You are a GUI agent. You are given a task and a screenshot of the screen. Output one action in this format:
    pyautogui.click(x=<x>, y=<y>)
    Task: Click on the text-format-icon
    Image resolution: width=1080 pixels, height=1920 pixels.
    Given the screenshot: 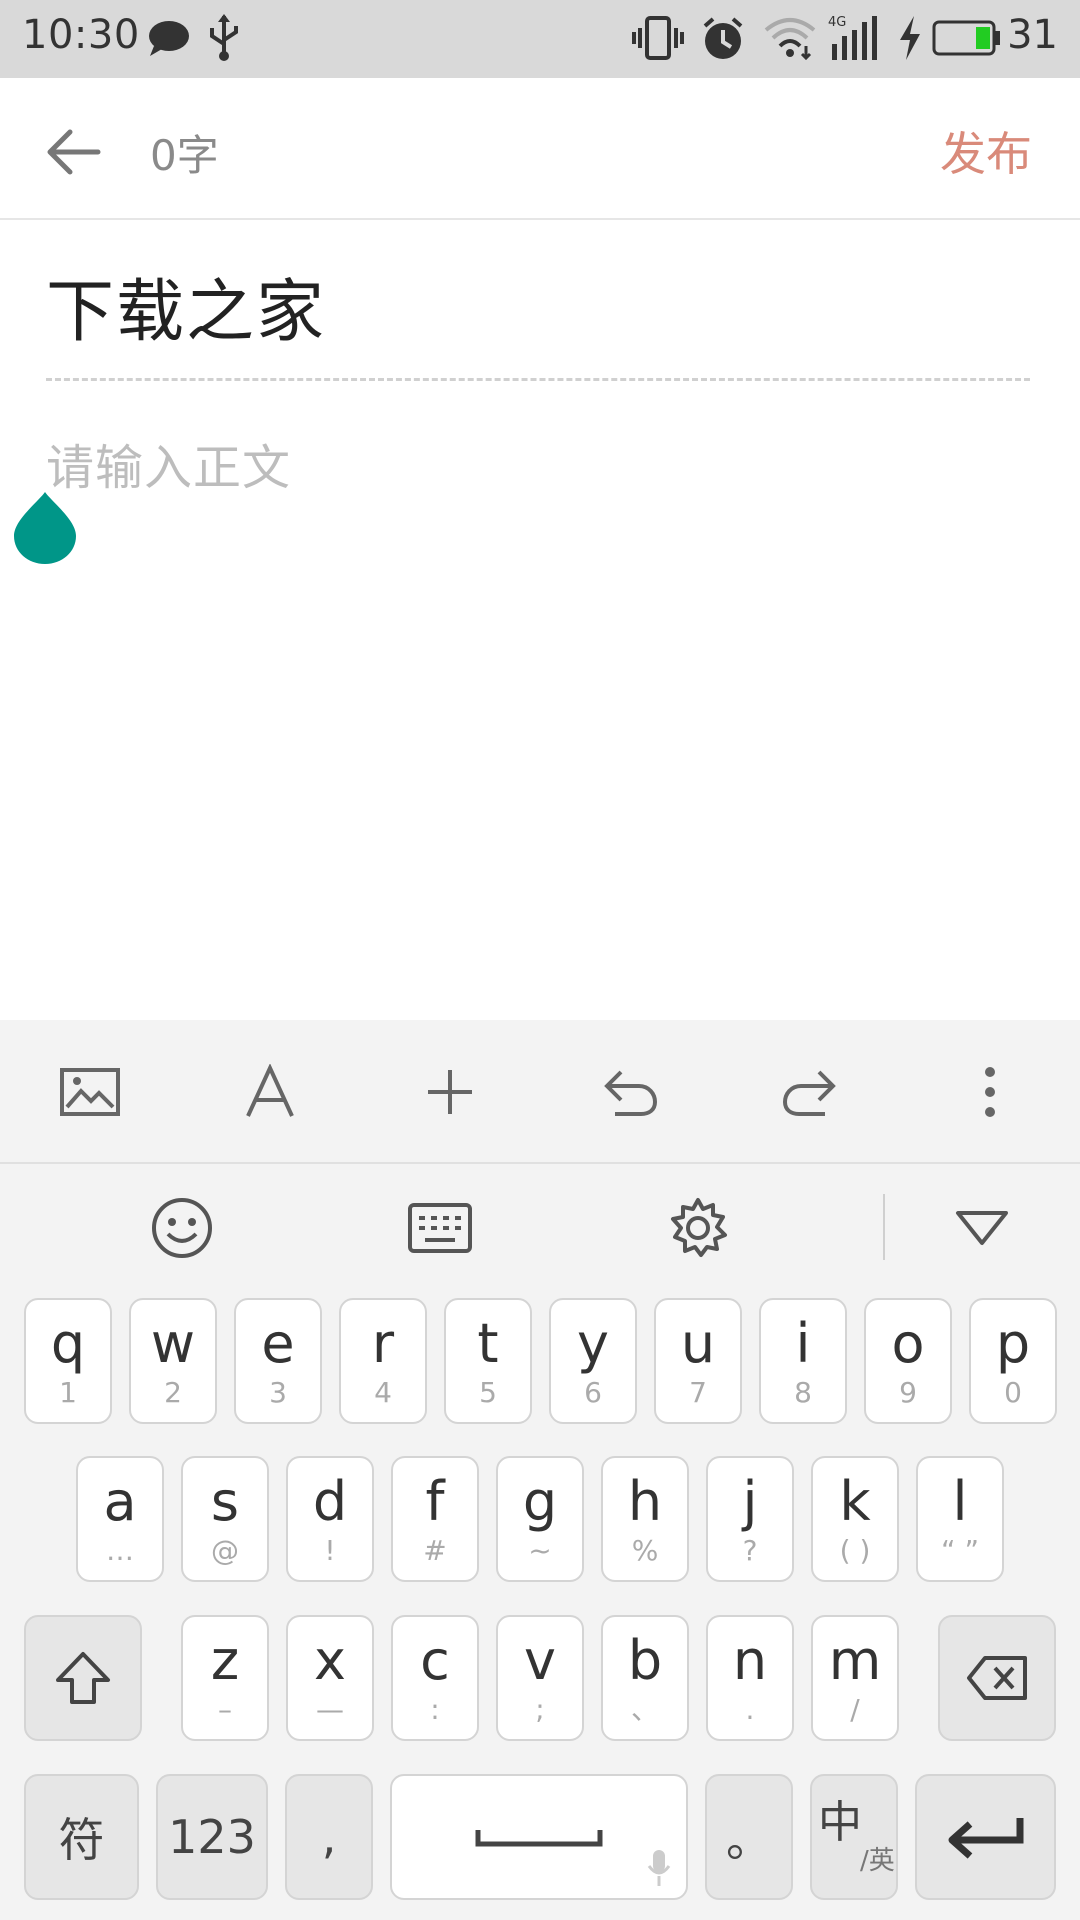 What is the action you would take?
    pyautogui.click(x=270, y=1090)
    